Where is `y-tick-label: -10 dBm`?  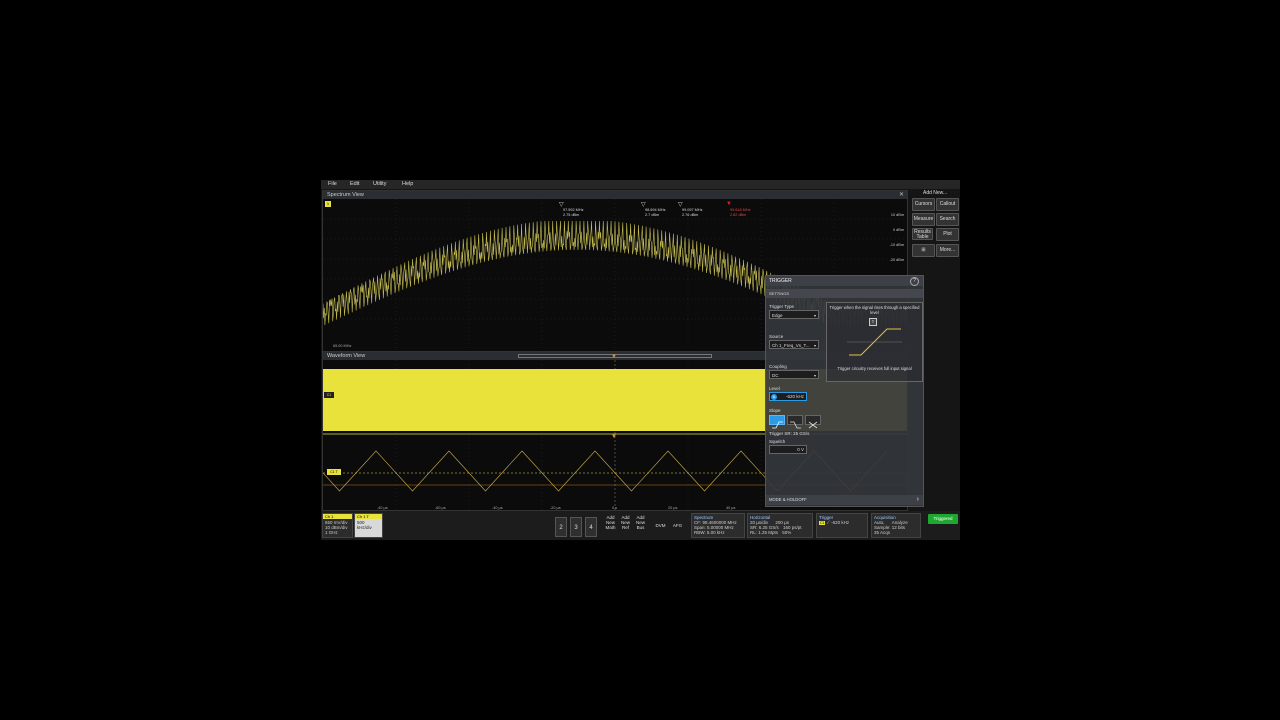 y-tick-label: -10 dBm is located at coordinates (896, 245).